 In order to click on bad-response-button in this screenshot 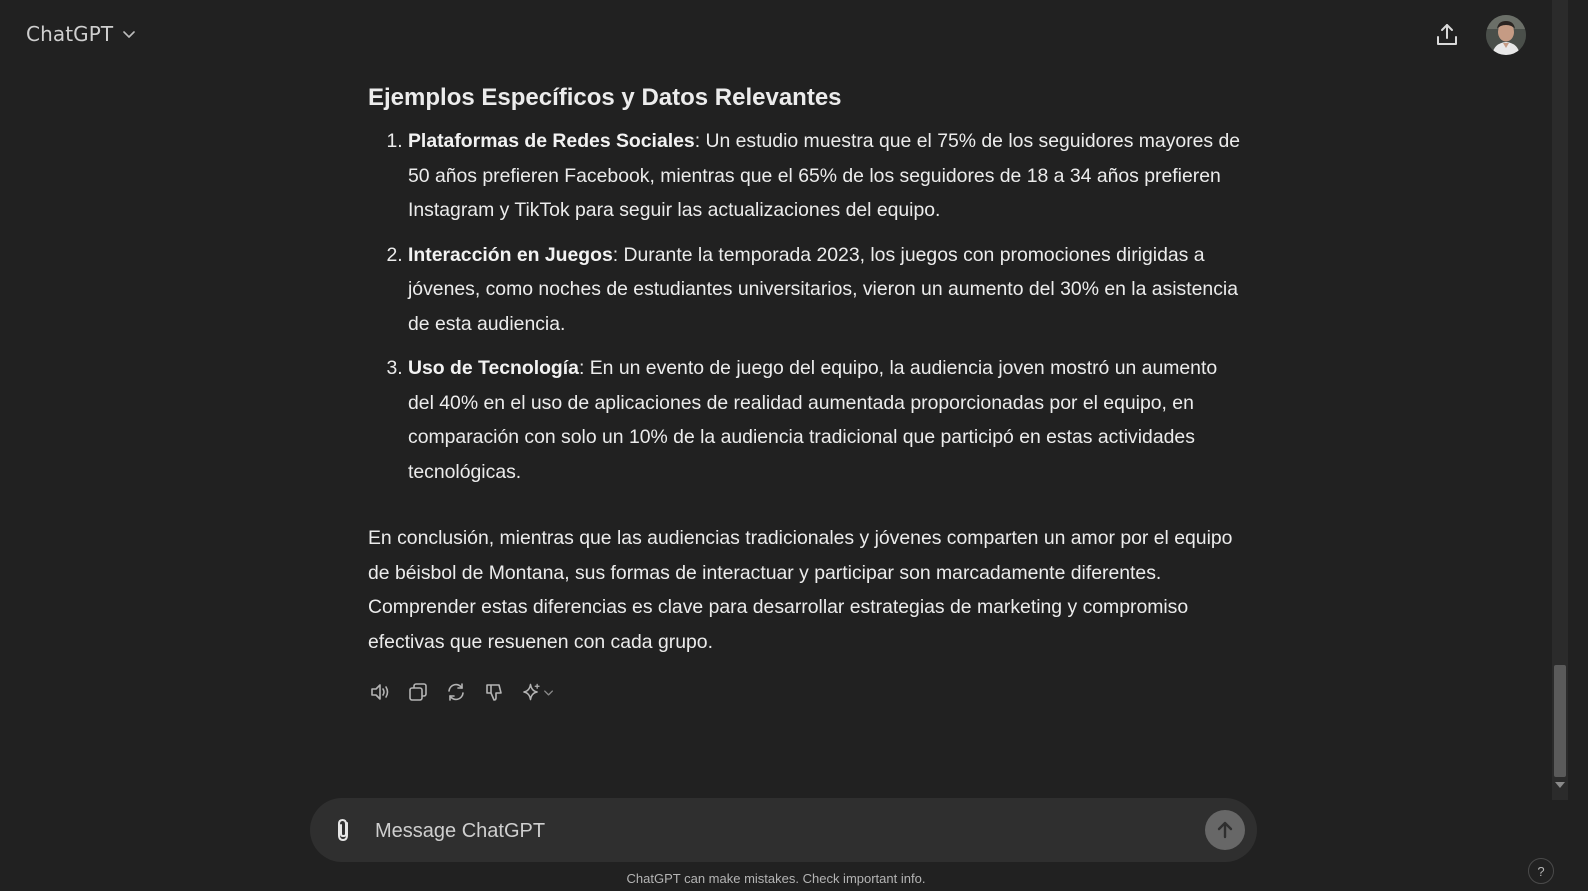, I will do `click(494, 692)`.